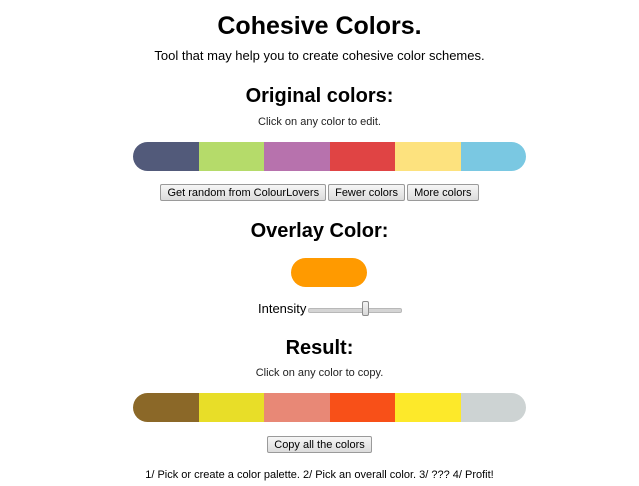 The image size is (639, 486). Describe the element at coordinates (319, 26) in the screenshot. I see `page-title: Cohesive Colors.` at that location.